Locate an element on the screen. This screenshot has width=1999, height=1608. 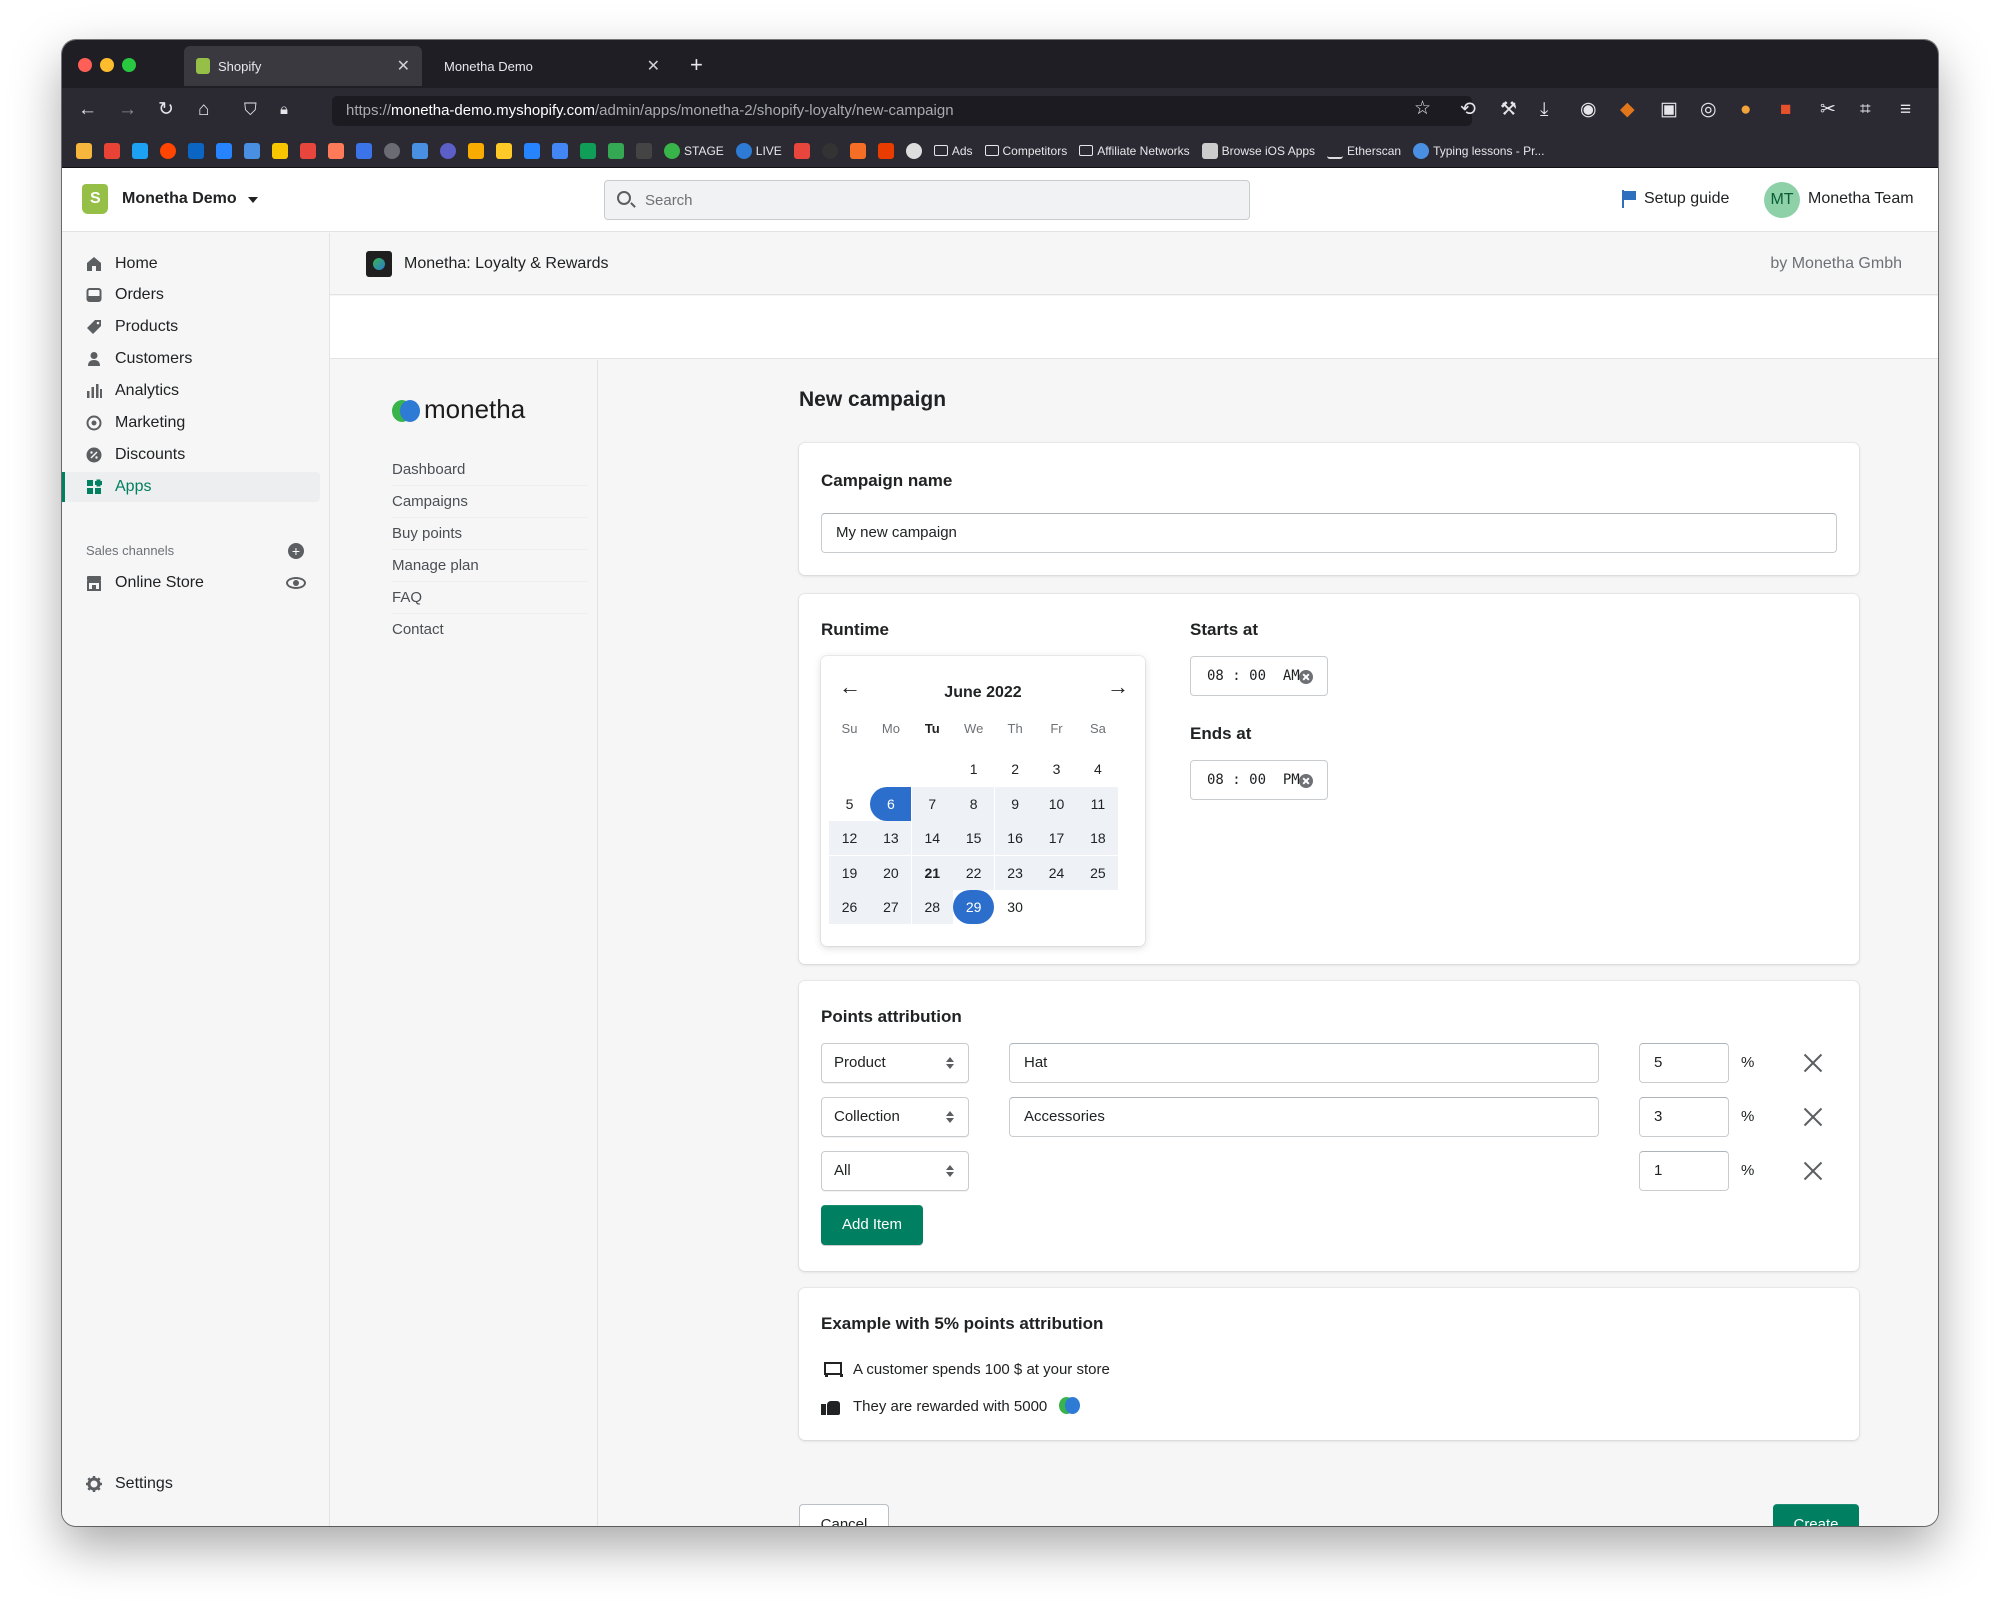
extension-icon: ▣ is located at coordinates (1669, 110).